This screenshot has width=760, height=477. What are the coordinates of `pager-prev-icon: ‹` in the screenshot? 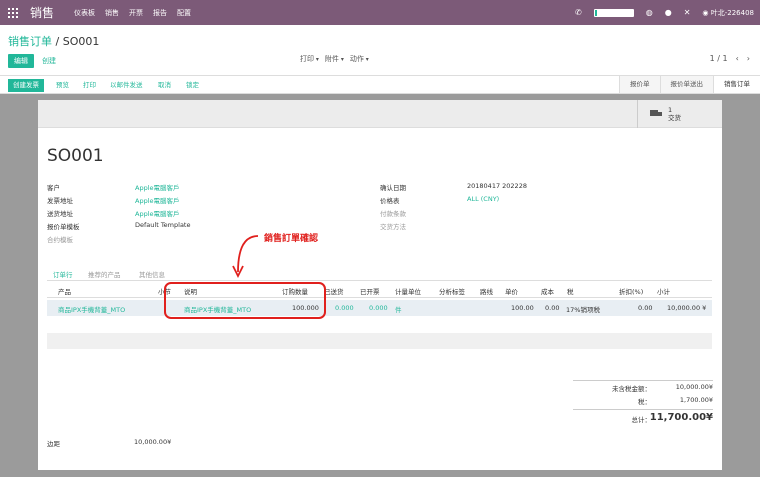 It's located at (737, 58).